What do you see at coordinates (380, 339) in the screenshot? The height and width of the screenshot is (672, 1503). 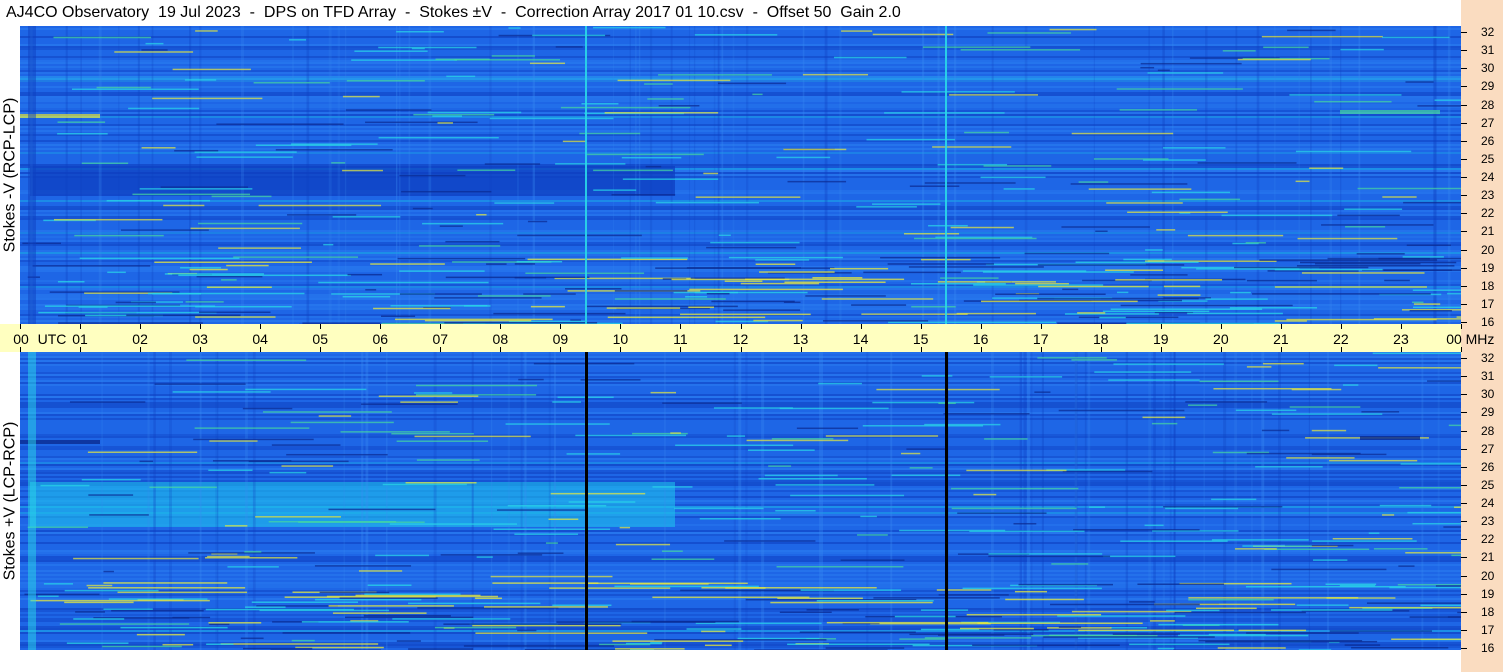 I see `time-tick-label: 06` at bounding box center [380, 339].